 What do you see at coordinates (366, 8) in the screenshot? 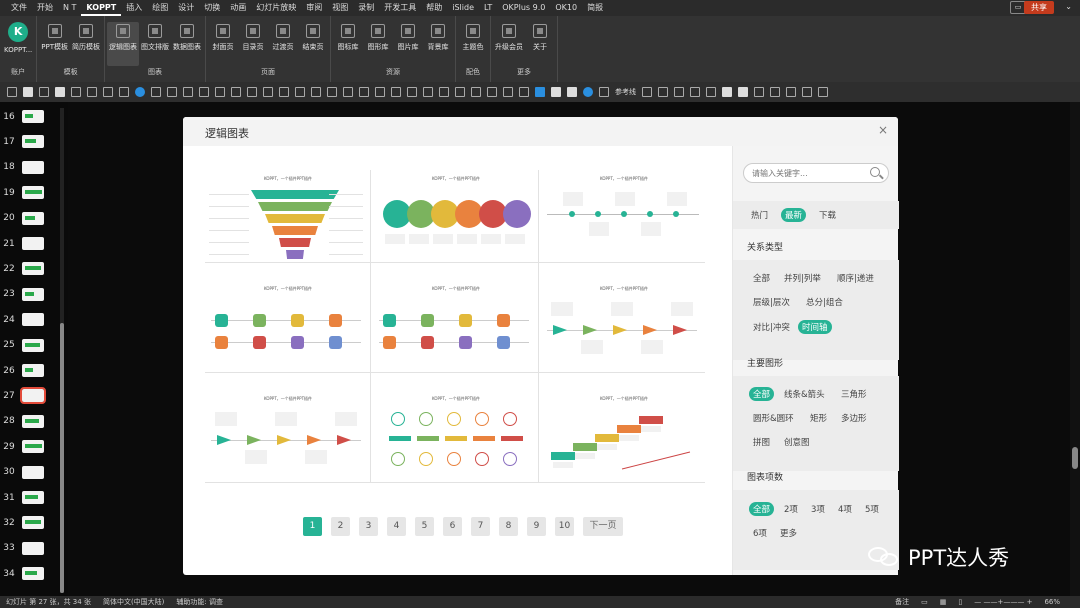
I see `menu-item-12: 录制` at bounding box center [366, 8].